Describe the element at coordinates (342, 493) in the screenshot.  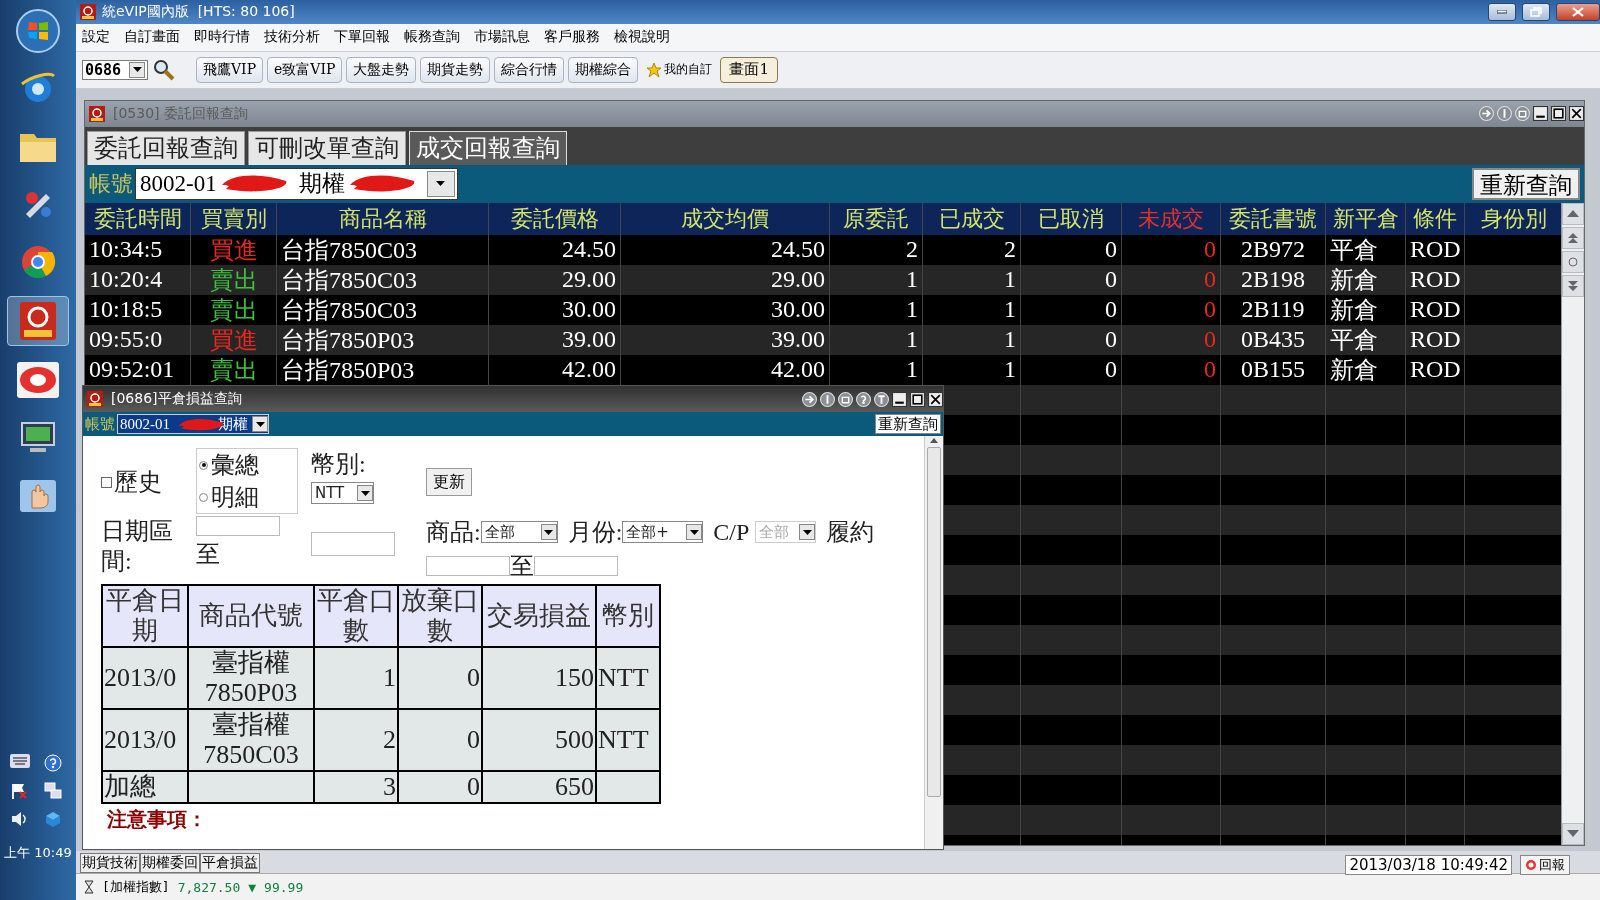
I see `currency-select: NTT` at that location.